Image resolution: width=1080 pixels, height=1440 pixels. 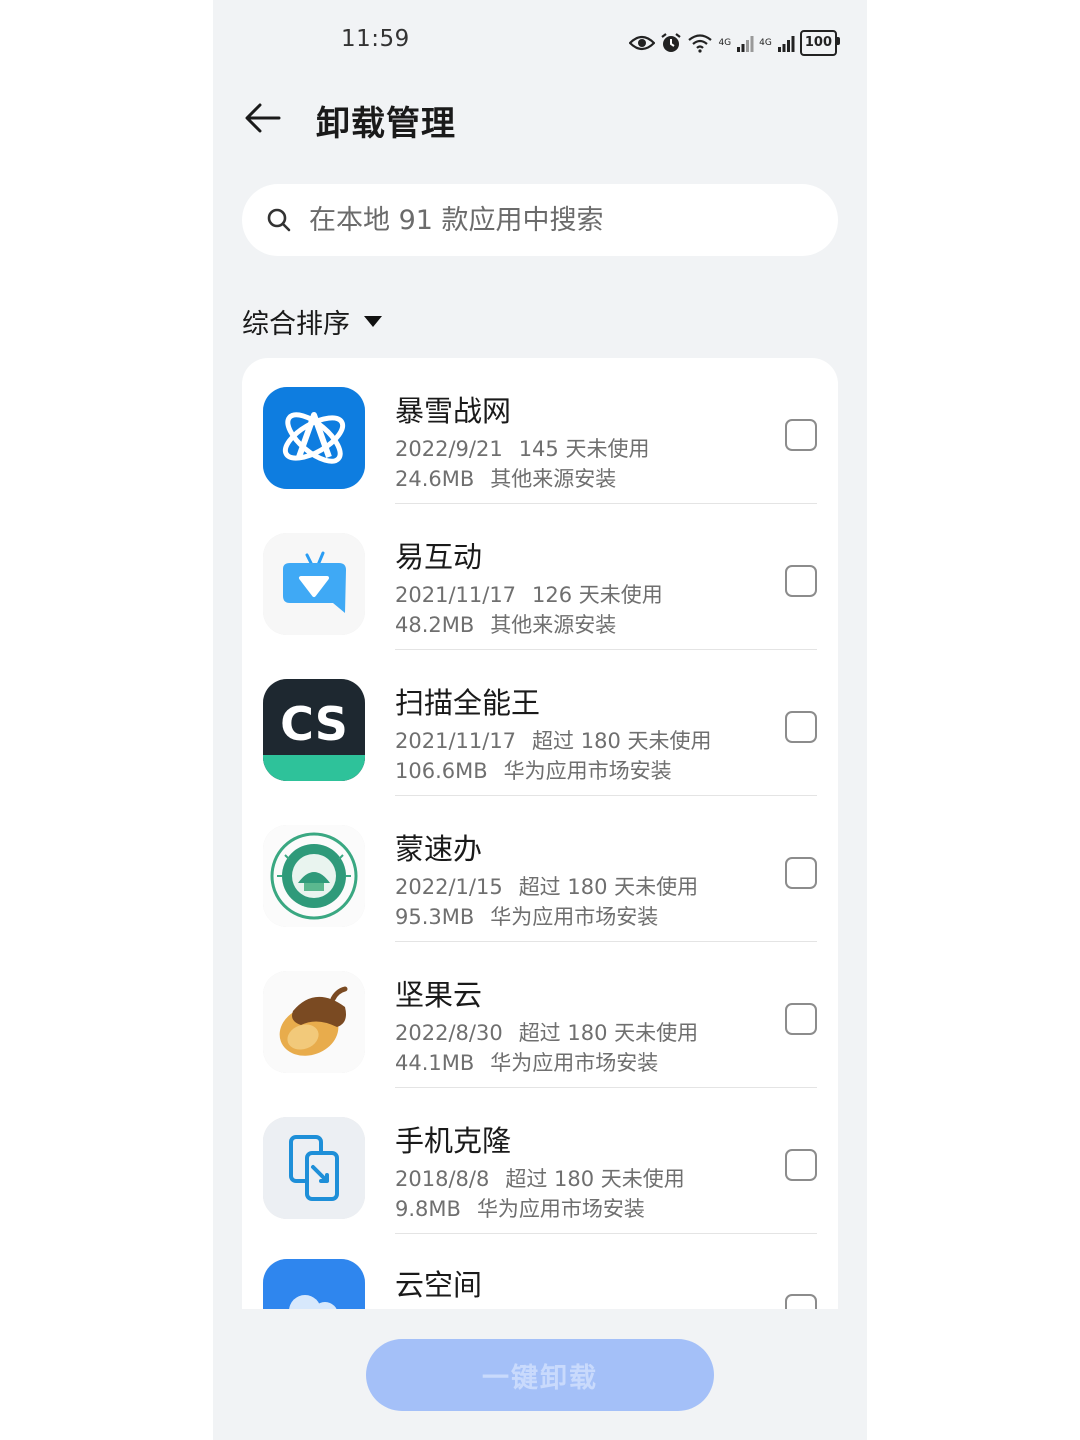 I want to click on app-row: 暴雪战网 2022/9/21 145 天未使用 24.6MB 其他来源安装, so click(x=540, y=431).